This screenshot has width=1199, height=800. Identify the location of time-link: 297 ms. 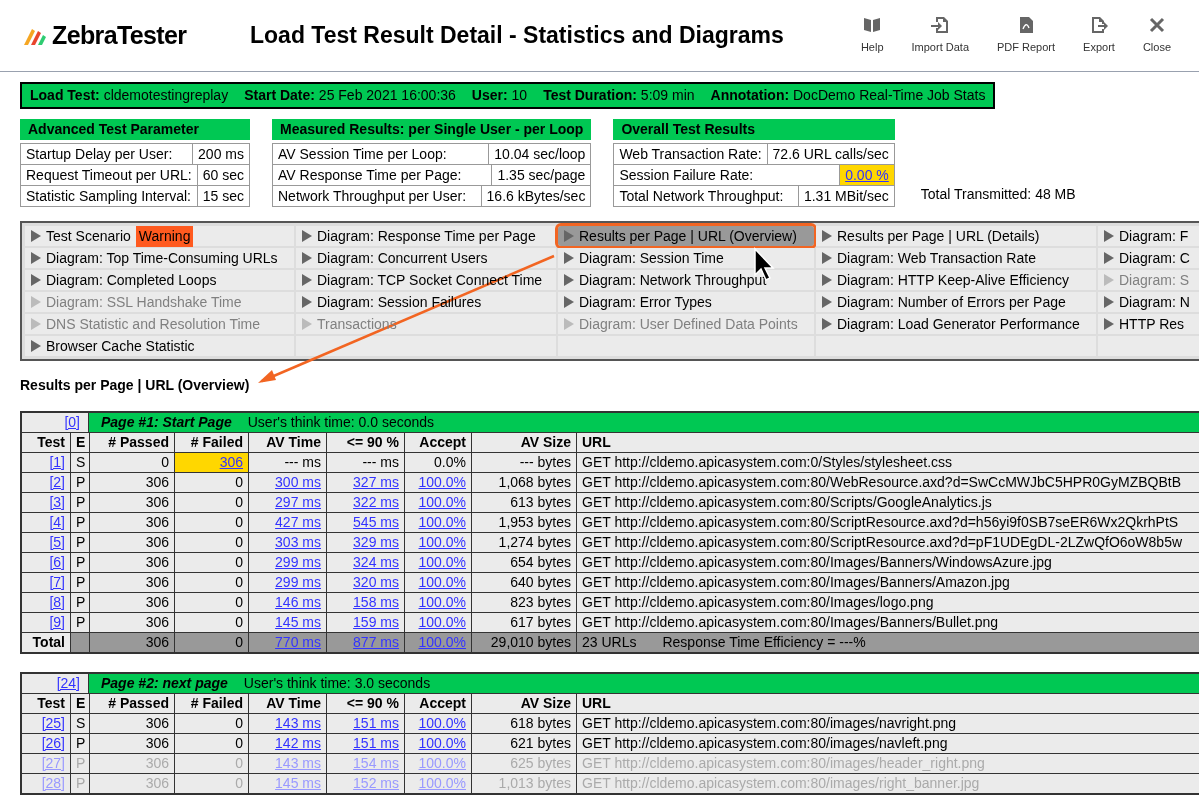
(298, 502).